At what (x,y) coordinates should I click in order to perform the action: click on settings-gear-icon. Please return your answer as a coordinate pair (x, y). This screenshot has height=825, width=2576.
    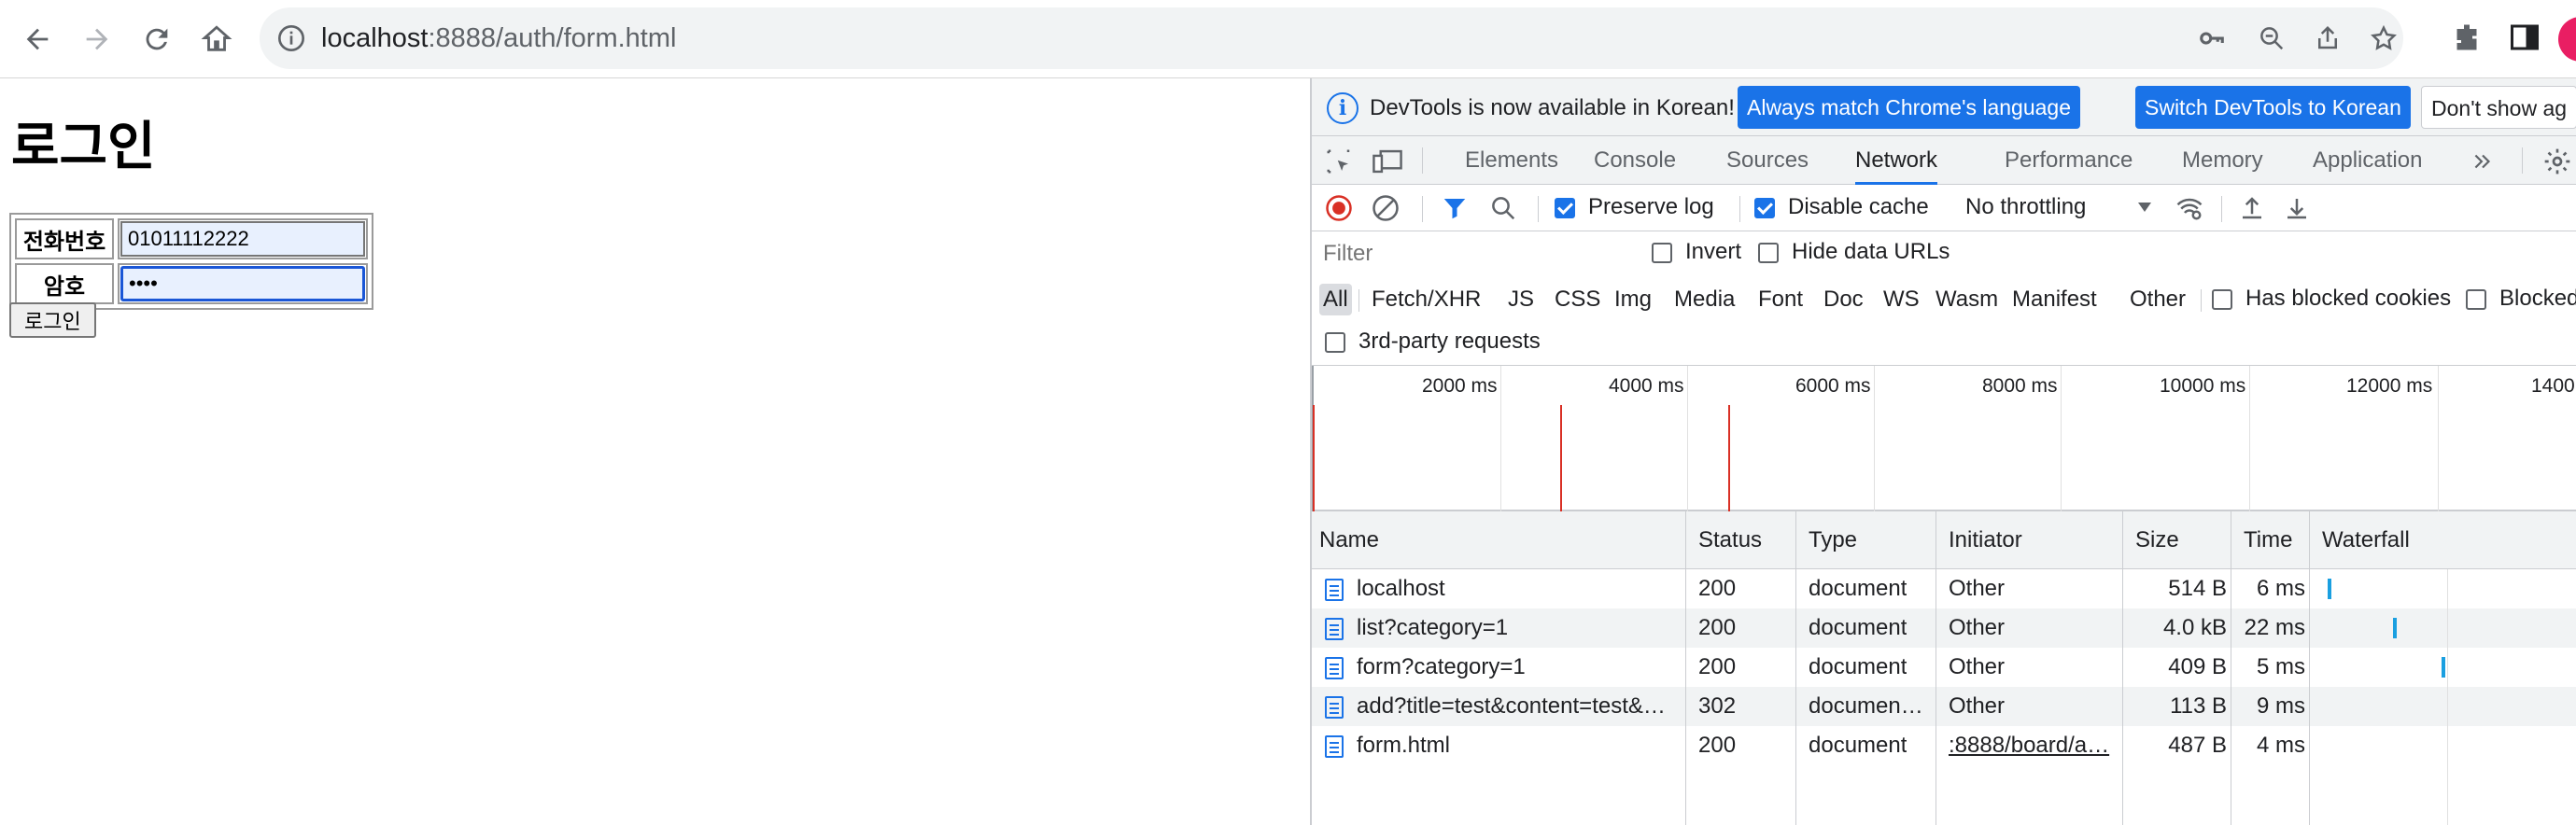
    Looking at the image, I should click on (2557, 161).